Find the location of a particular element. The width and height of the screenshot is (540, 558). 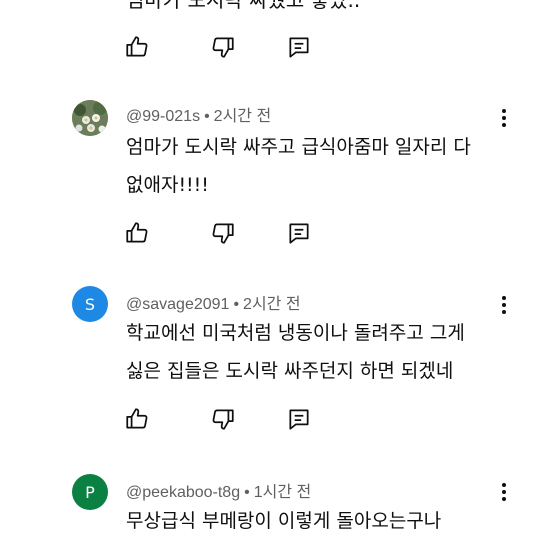

comment-text-line: 무상급식 부메랑이 이렇게 돌아오는구나 is located at coordinates (284, 521).